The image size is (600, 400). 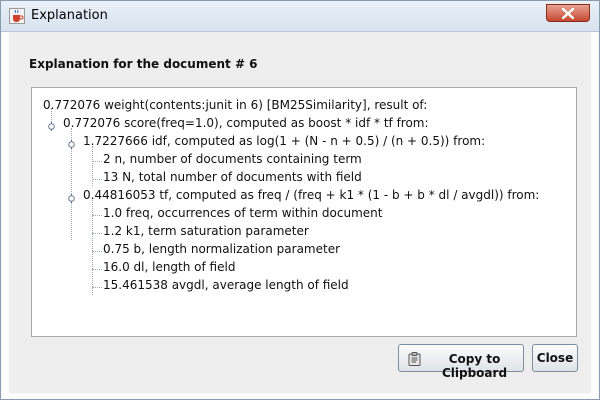 I want to click on window-close-button, so click(x=568, y=13).